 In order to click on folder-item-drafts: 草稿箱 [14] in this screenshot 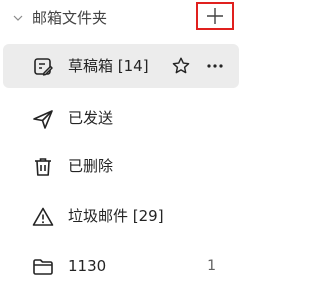, I will do `click(121, 66)`.